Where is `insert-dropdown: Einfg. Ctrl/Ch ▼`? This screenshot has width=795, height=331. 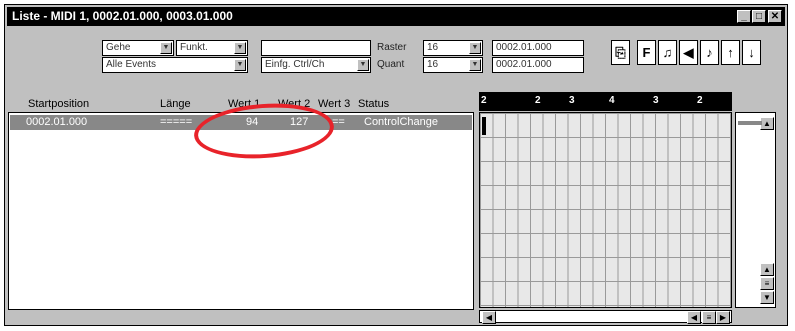
insert-dropdown: Einfg. Ctrl/Ch ▼ is located at coordinates (316, 65).